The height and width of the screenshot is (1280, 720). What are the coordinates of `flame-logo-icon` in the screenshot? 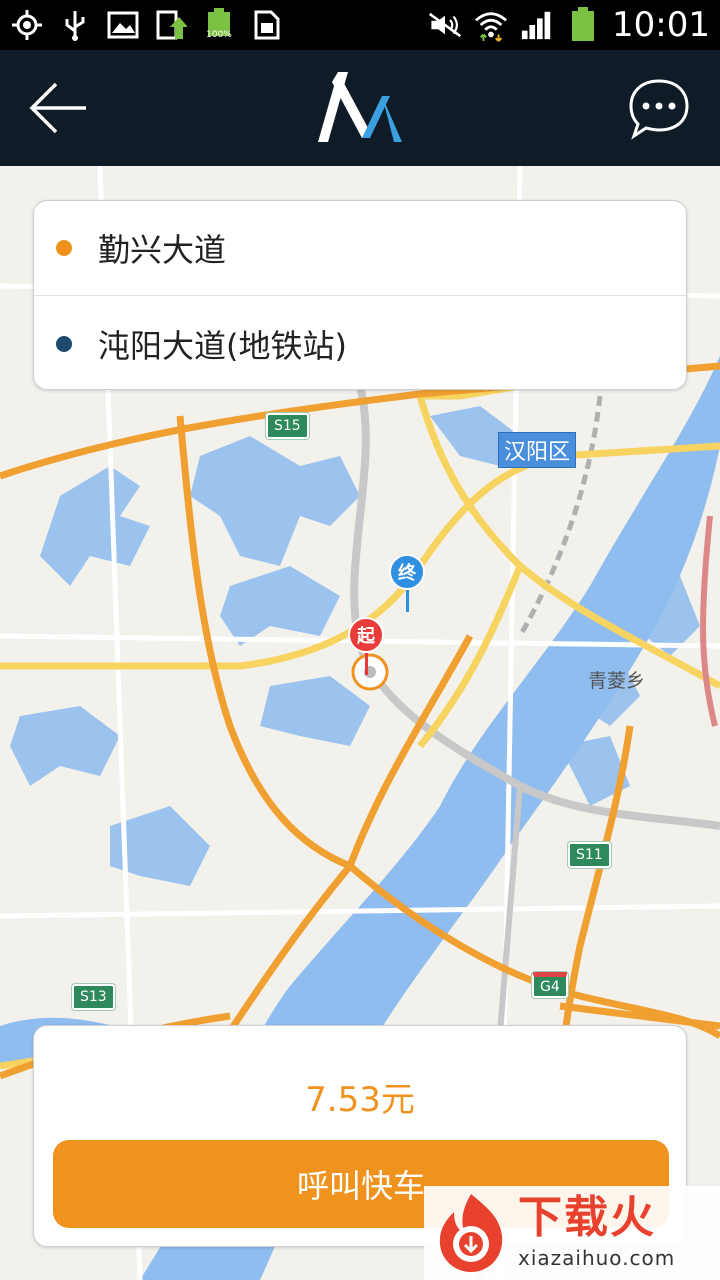 It's located at (471, 1233).